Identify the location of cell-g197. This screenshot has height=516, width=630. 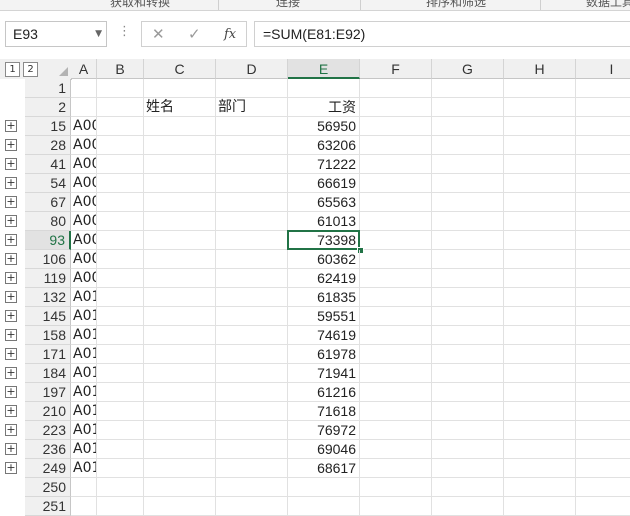
(468, 392).